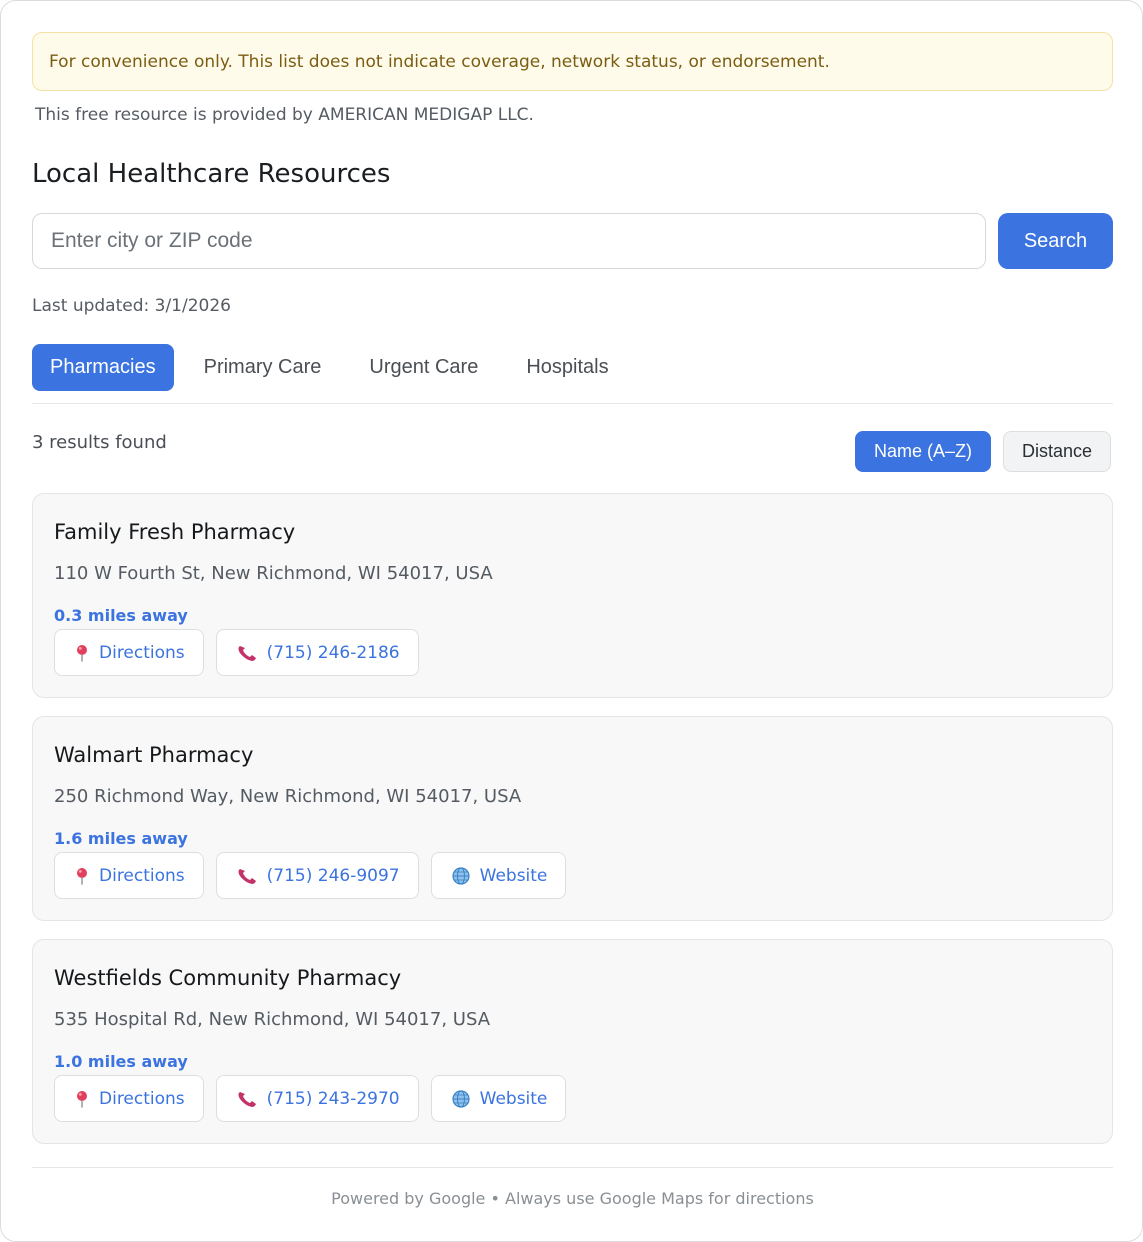 The image size is (1143, 1242). I want to click on search-button: Search, so click(1055, 241).